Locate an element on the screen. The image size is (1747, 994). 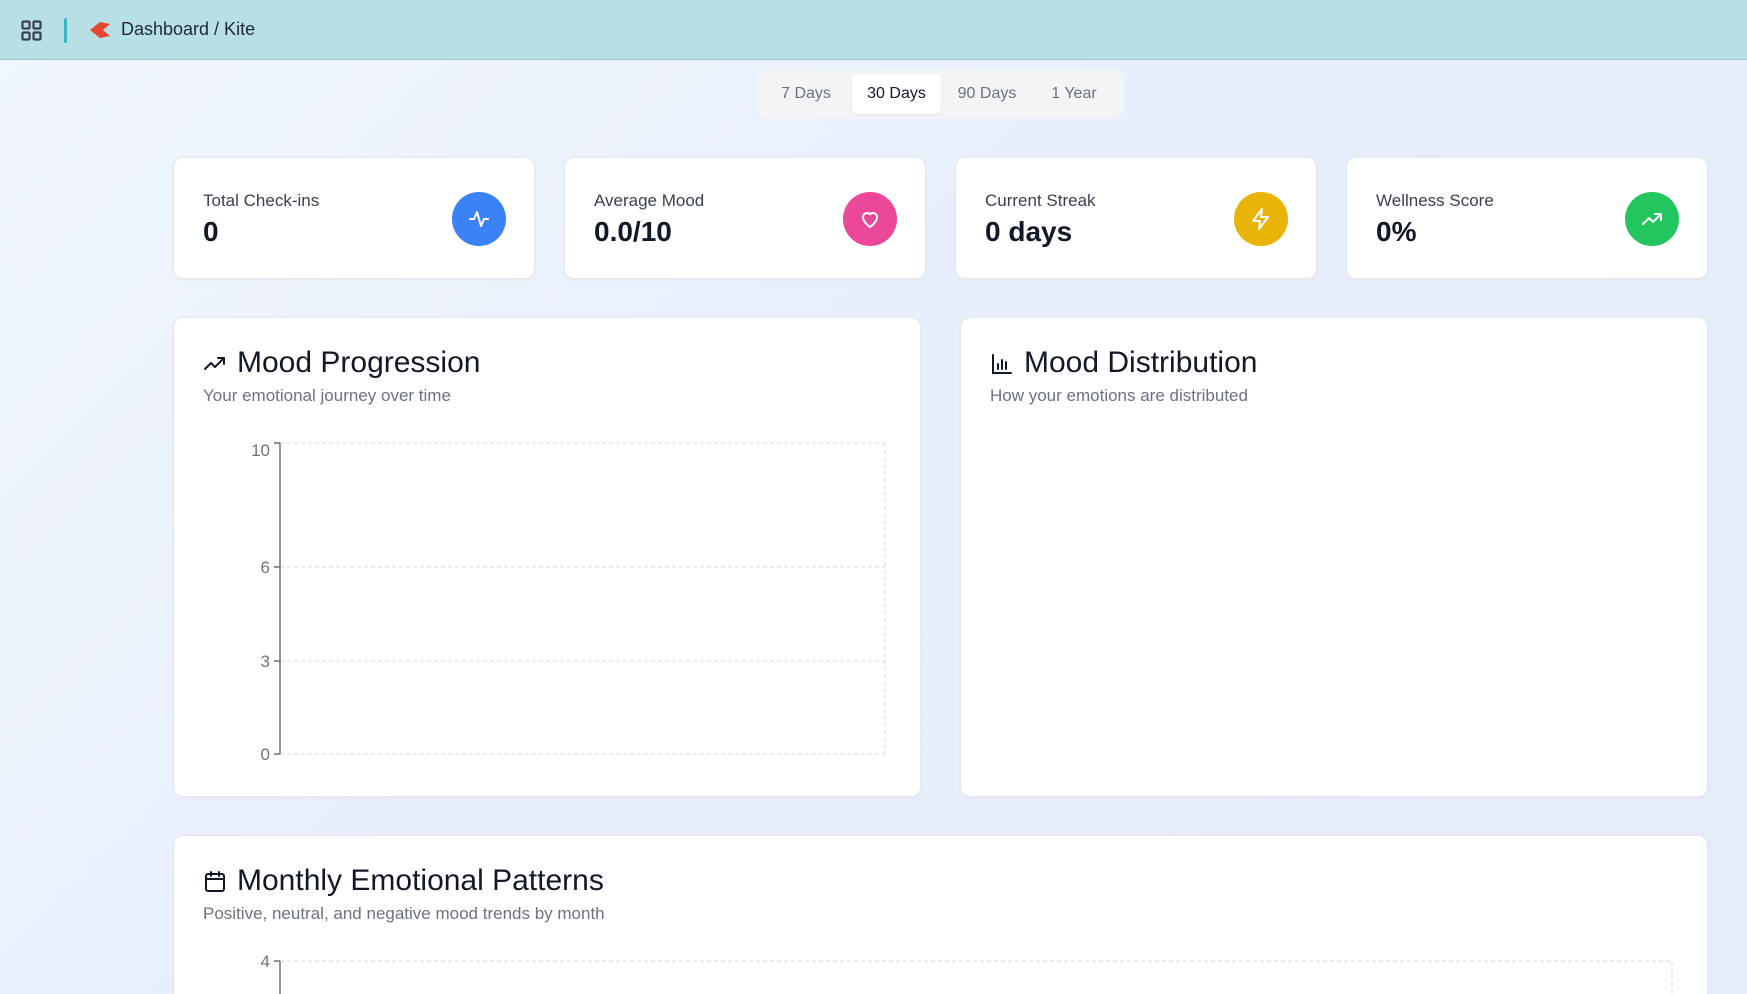
header-divider is located at coordinates (65, 30).